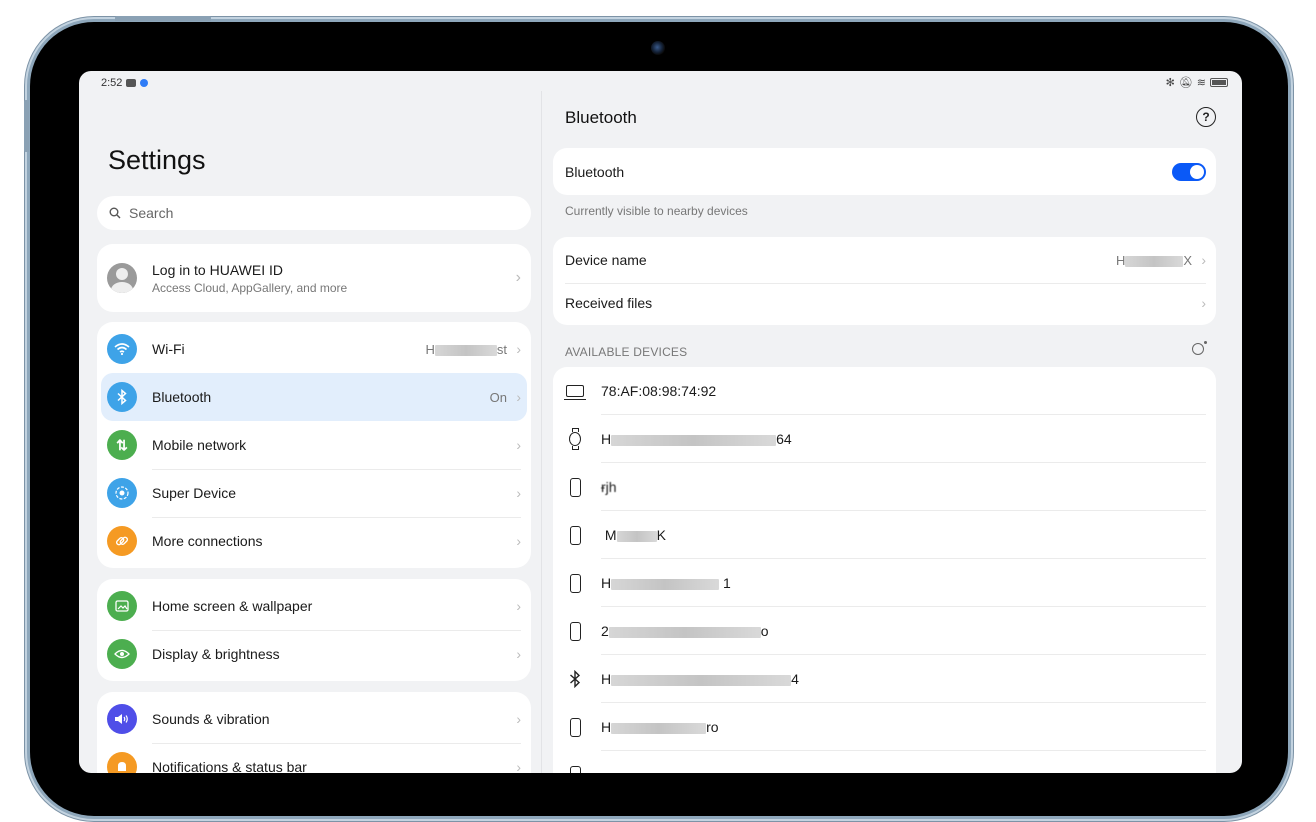 The width and height of the screenshot is (1316, 822). What do you see at coordinates (884, 487) in the screenshot?
I see `device-list-item: ɍjh` at bounding box center [884, 487].